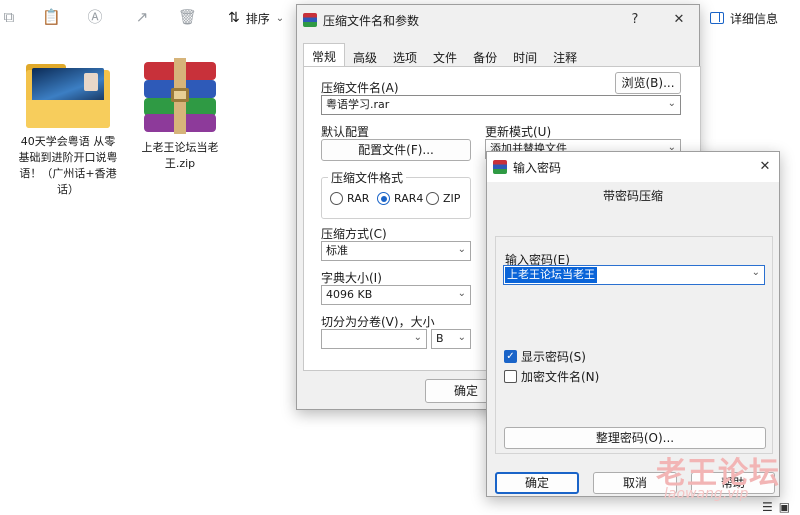 The image size is (800, 515). I want to click on details-pane-icon, so click(717, 18).